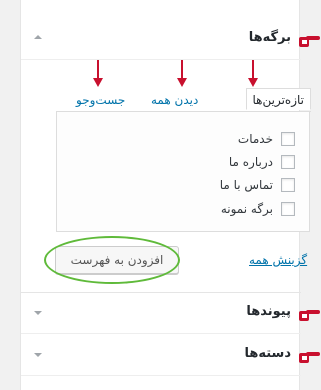  I want to click on pages-section-title: برگه‌ها, so click(269, 37).